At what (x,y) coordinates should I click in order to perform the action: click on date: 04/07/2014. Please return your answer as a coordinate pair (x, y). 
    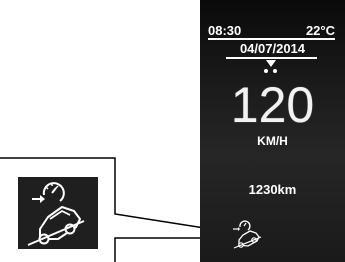
    Looking at the image, I should click on (272, 48).